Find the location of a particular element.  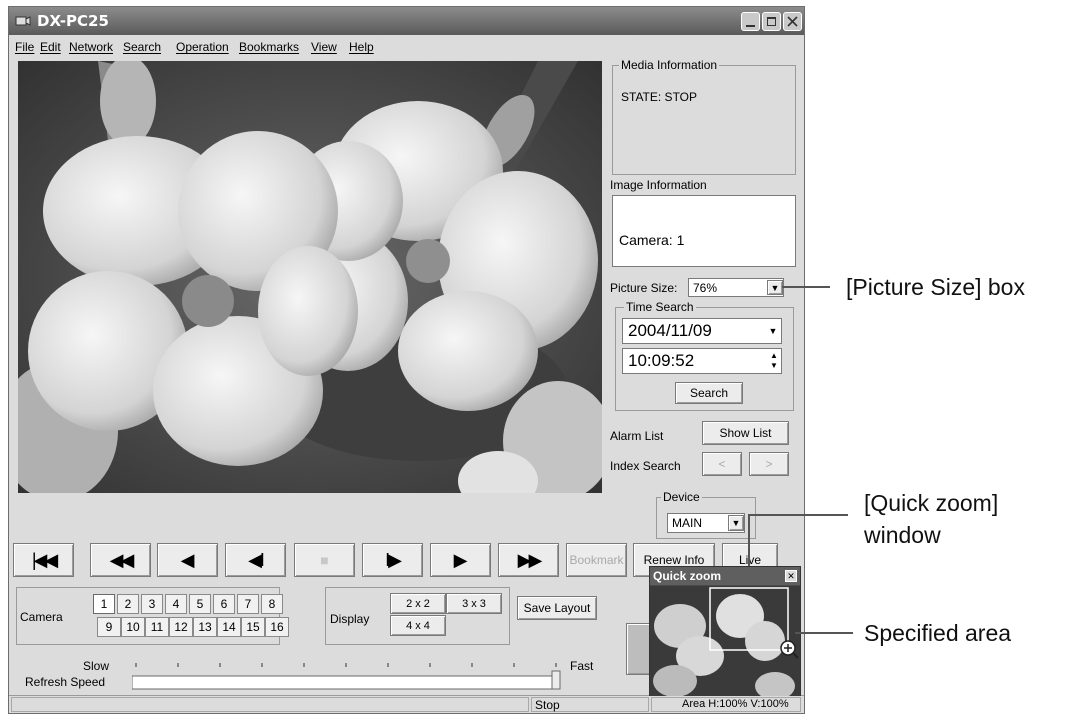

menu-help: Help is located at coordinates (361, 47).